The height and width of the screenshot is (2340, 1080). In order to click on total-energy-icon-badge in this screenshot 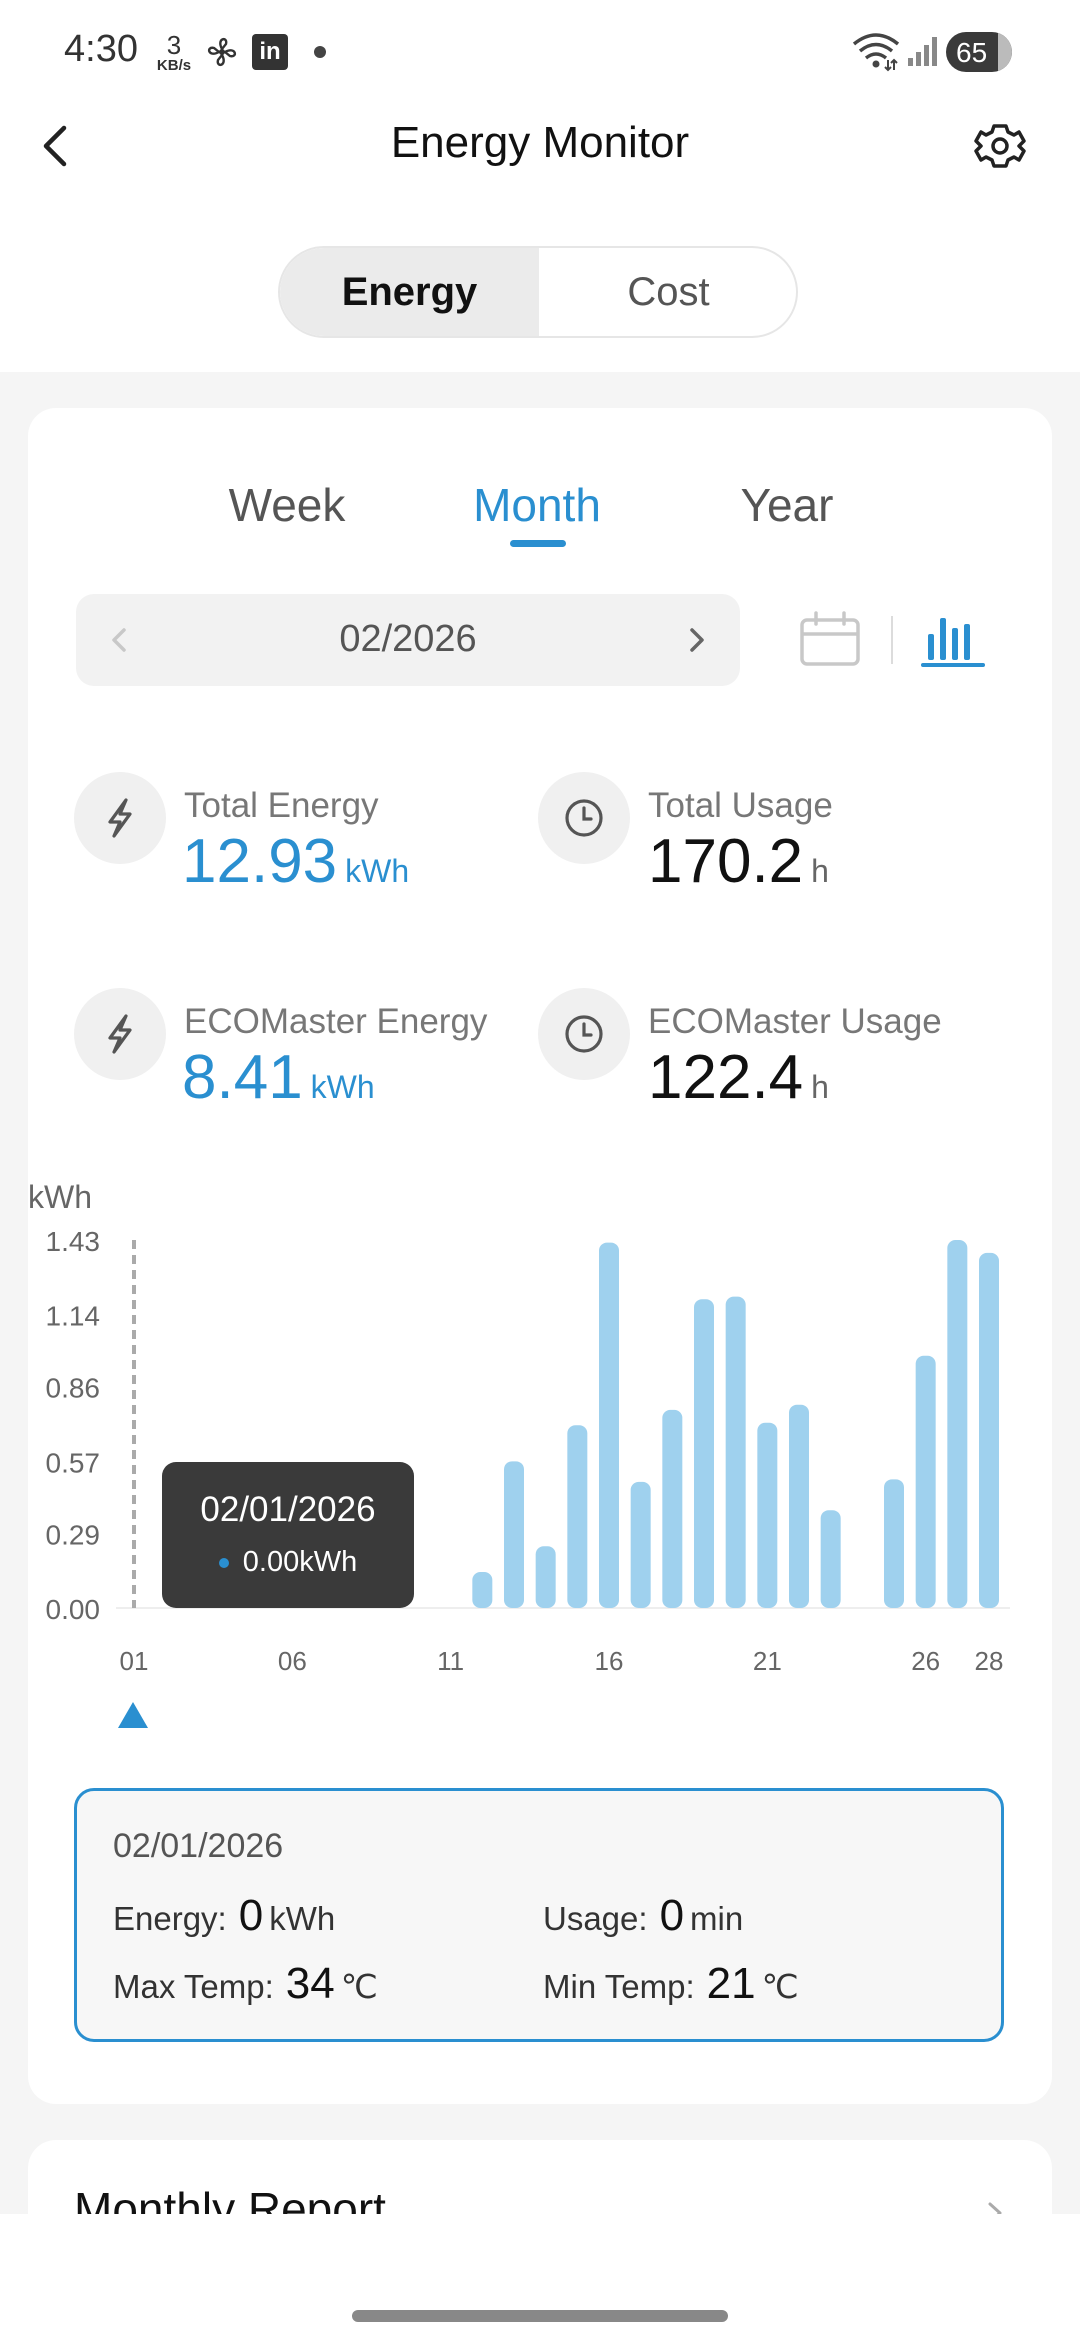, I will do `click(120, 818)`.